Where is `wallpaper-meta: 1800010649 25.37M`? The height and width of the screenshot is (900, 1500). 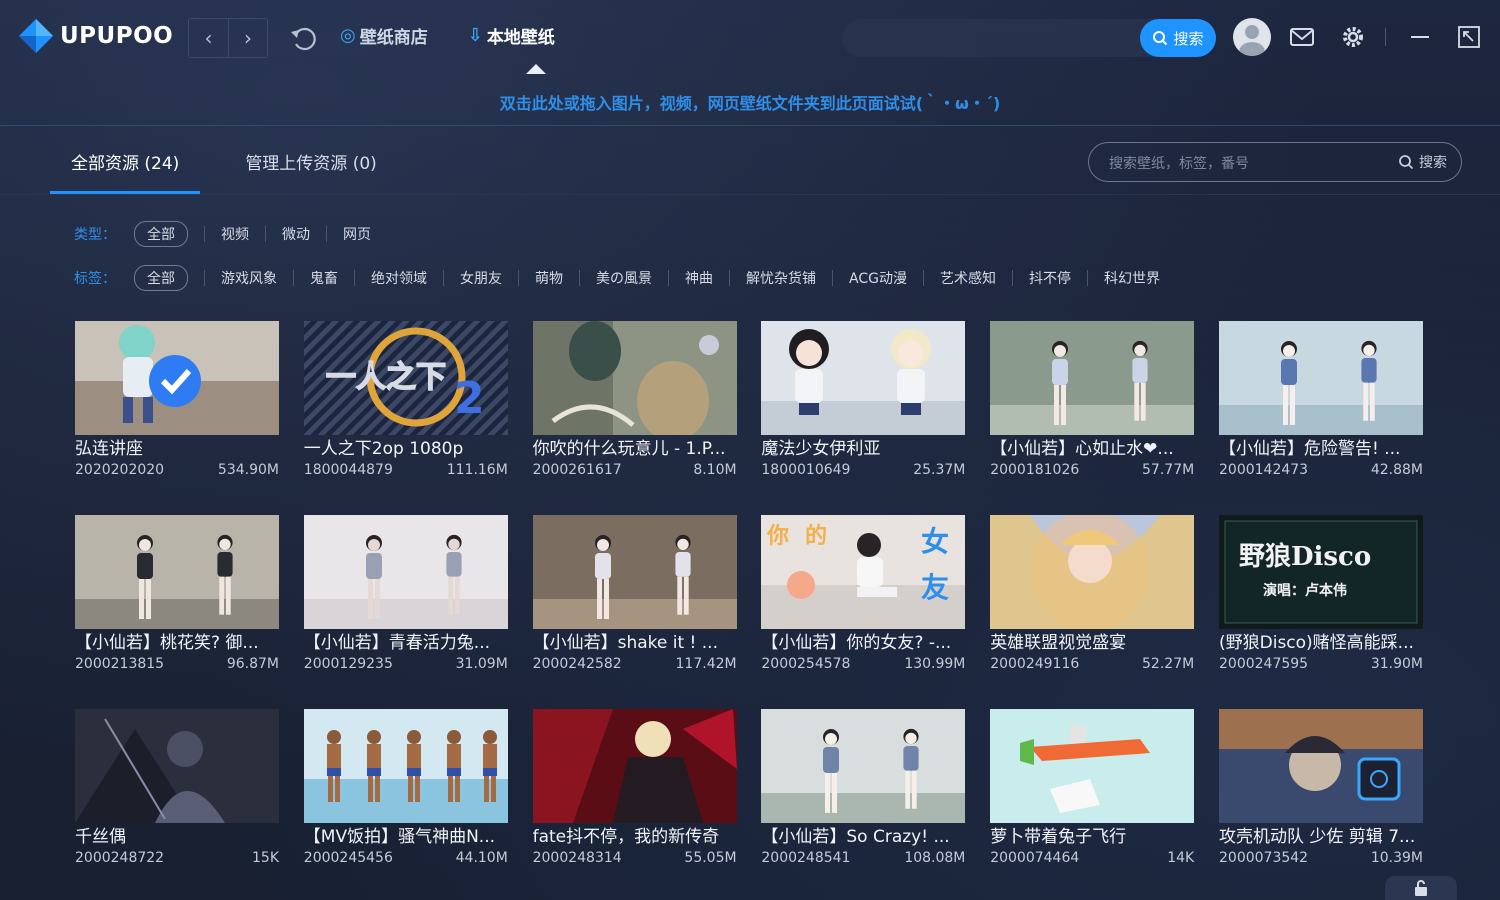 wallpaper-meta: 1800010649 25.37M is located at coordinates (863, 470).